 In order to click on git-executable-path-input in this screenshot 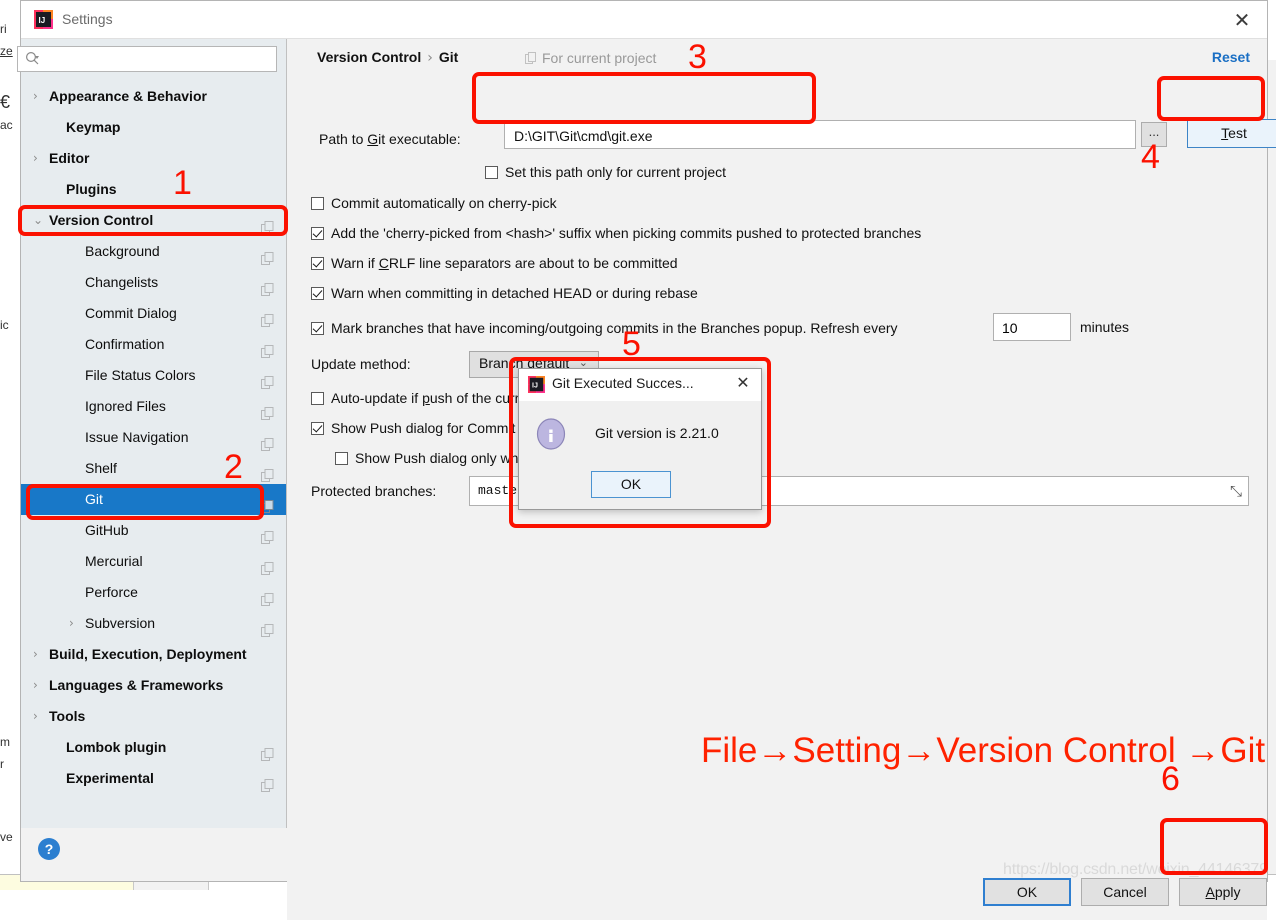, I will do `click(819, 135)`.